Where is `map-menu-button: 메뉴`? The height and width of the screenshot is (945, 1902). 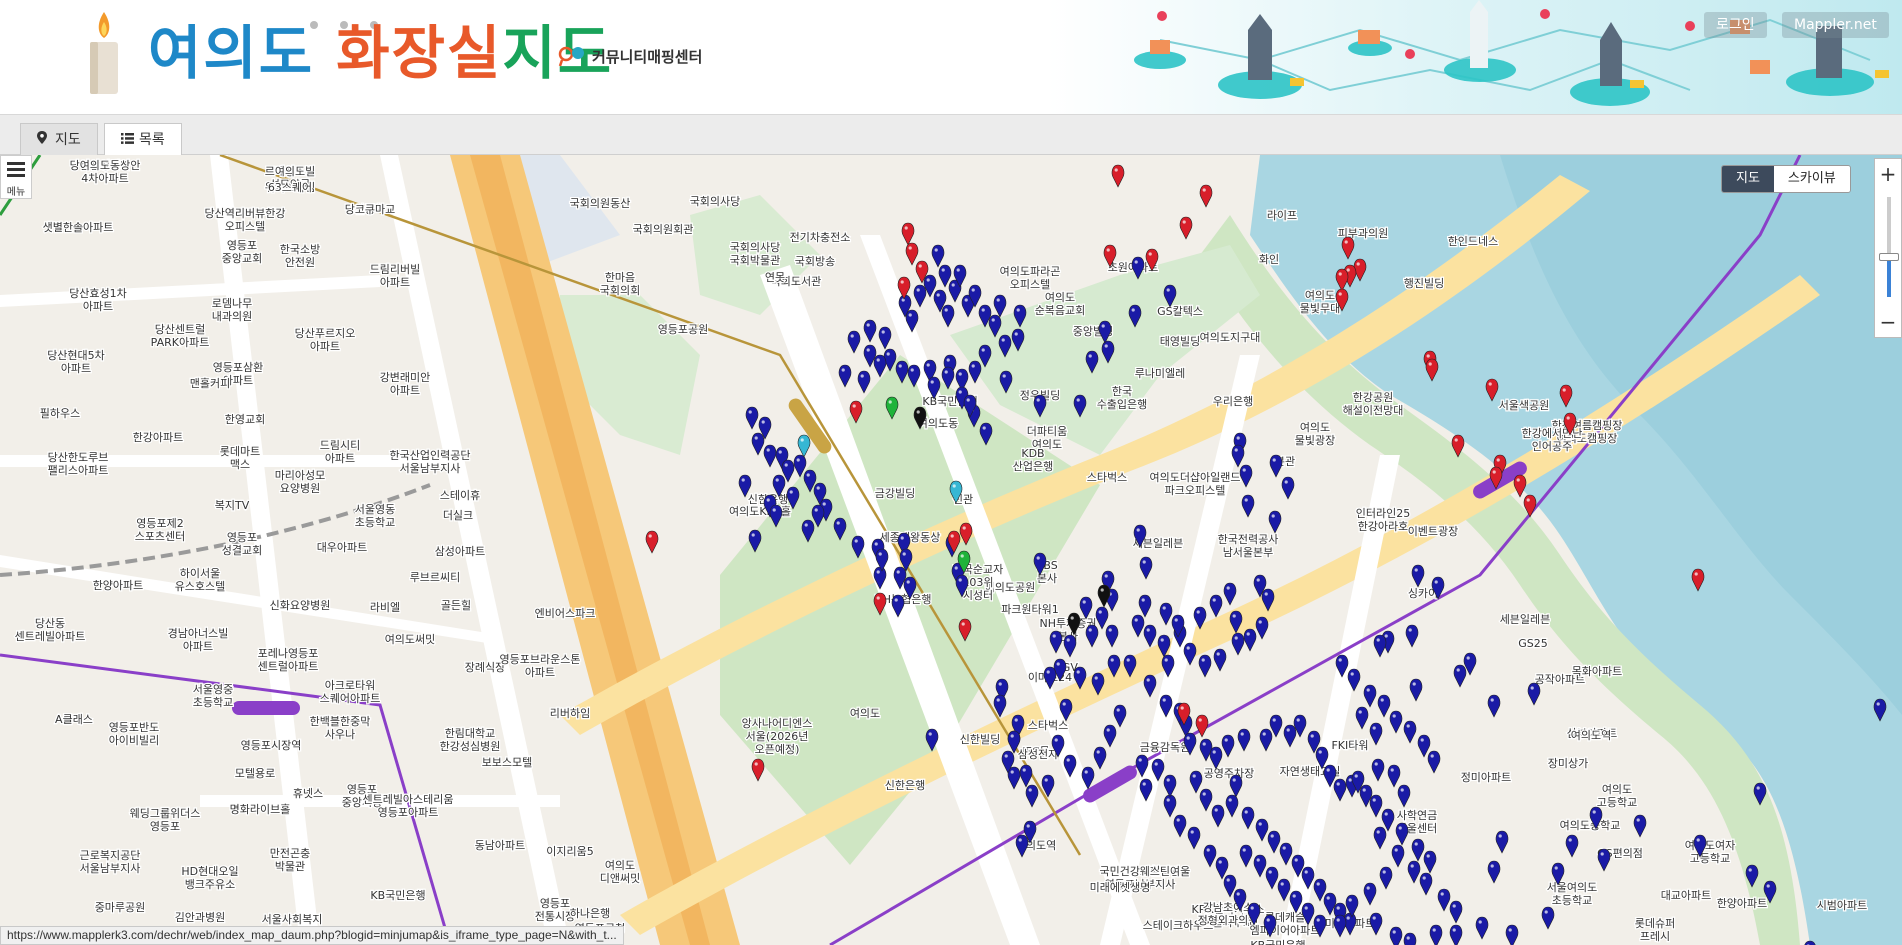
map-menu-button: 메뉴 is located at coordinates (16, 177).